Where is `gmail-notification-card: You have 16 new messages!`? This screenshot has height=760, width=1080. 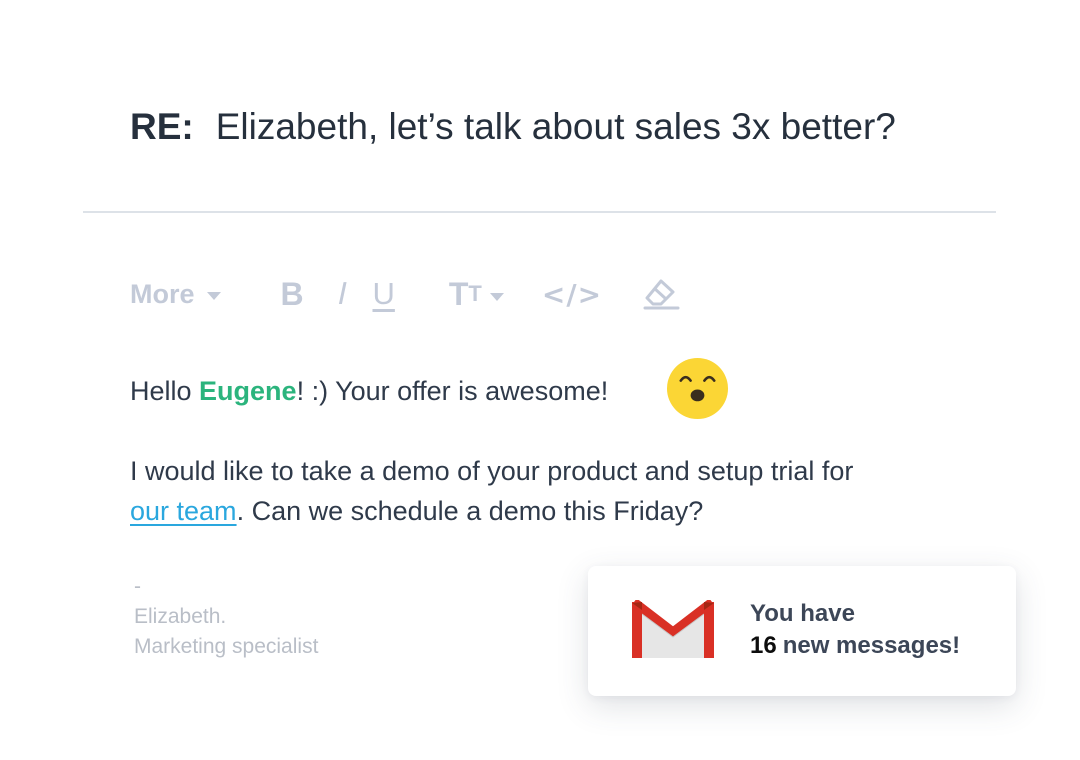 gmail-notification-card: You have 16 new messages! is located at coordinates (802, 631).